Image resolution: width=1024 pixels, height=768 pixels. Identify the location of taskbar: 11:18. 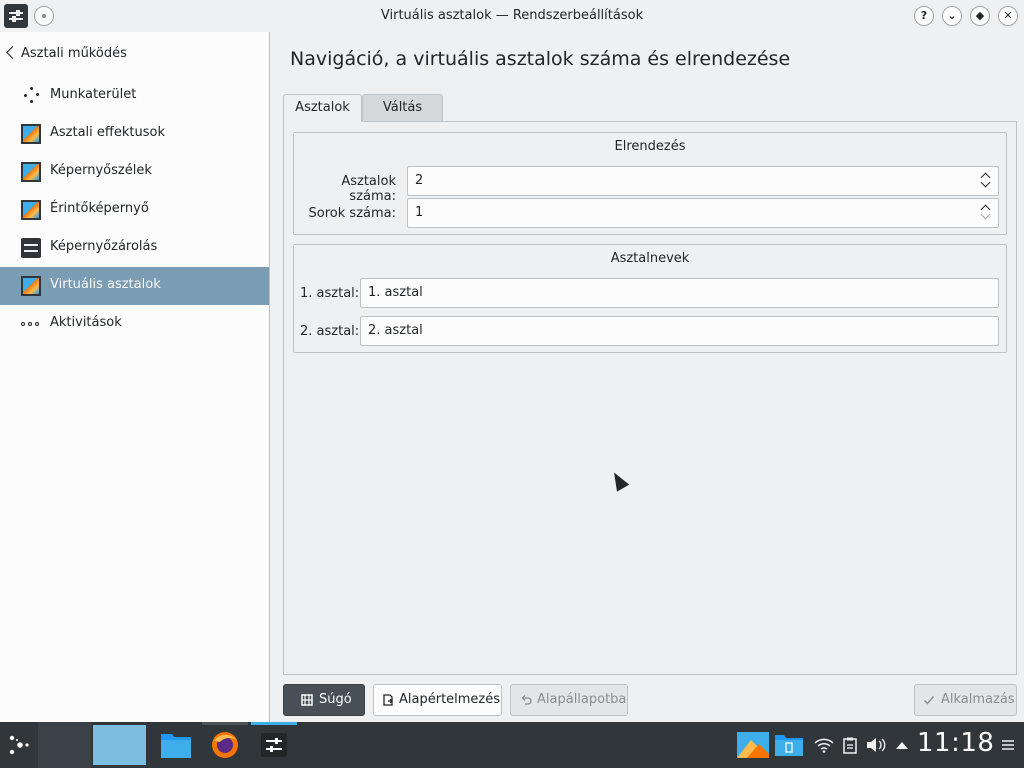
(512, 745).